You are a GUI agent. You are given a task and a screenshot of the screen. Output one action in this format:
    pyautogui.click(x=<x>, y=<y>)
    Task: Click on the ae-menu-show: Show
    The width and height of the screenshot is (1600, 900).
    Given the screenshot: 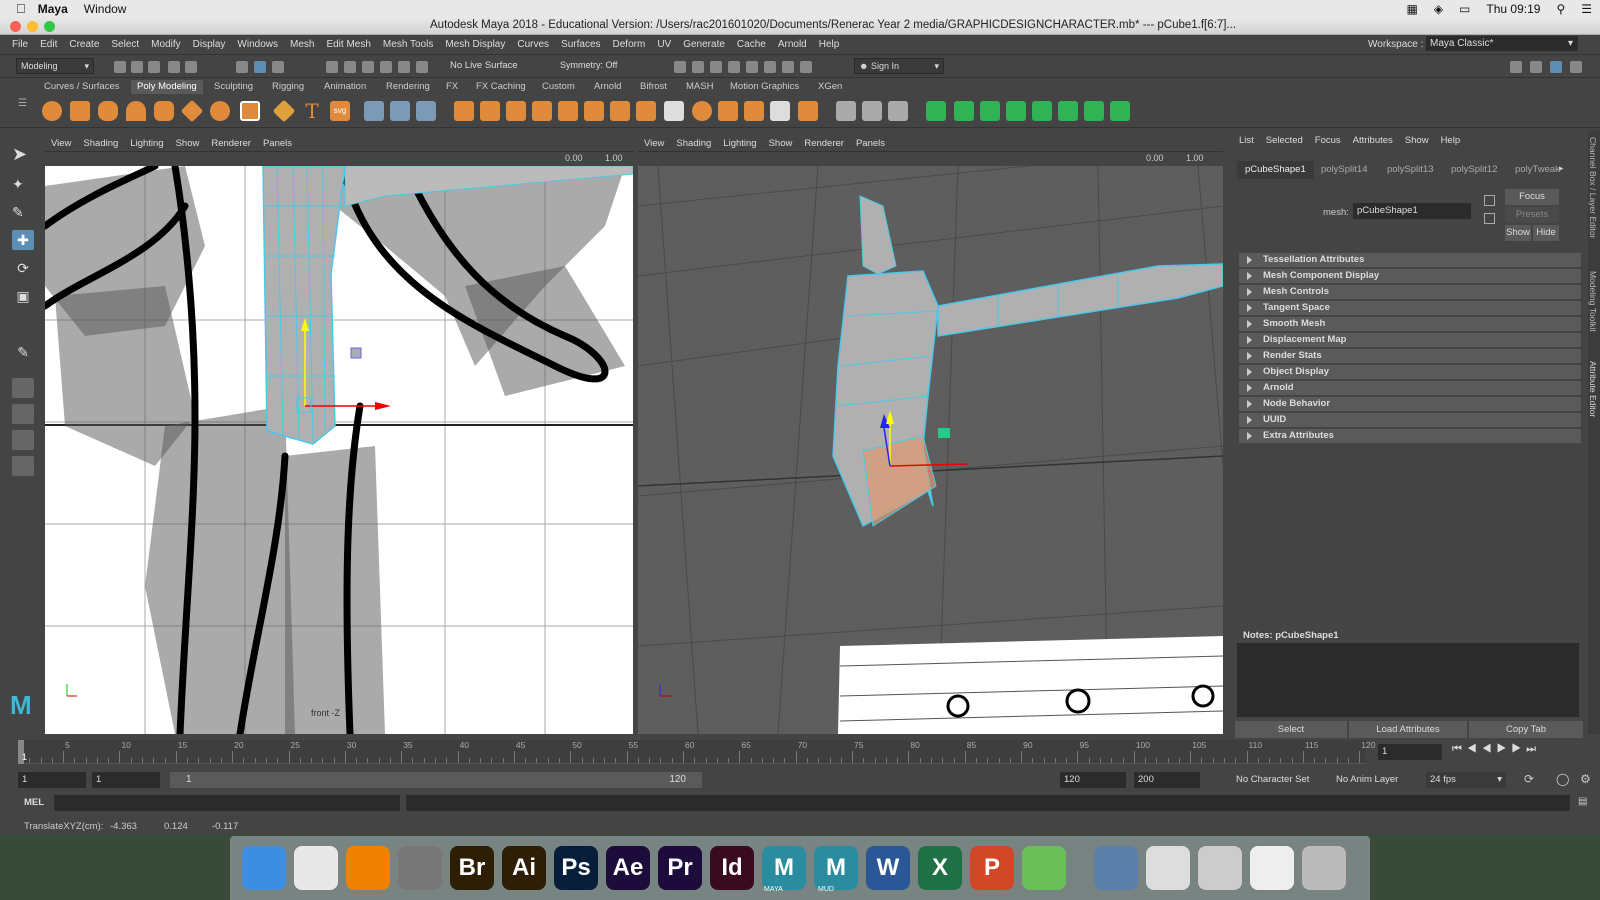 What is the action you would take?
    pyautogui.click(x=1417, y=140)
    